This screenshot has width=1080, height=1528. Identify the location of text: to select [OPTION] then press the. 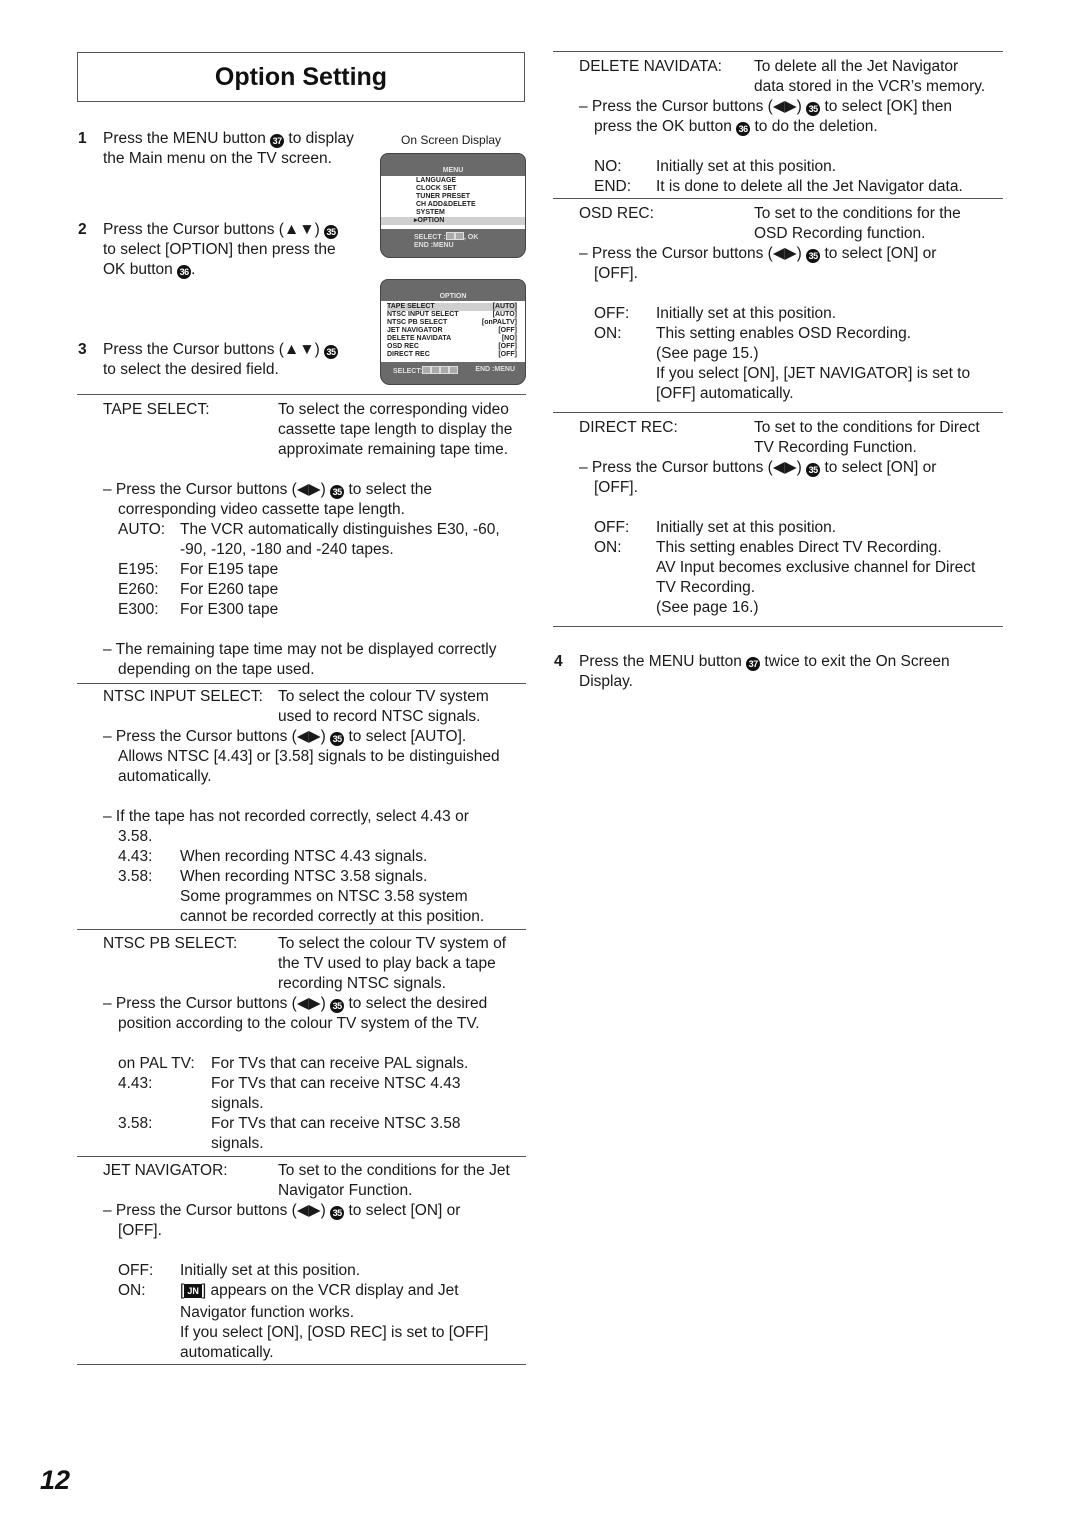
(219, 249).